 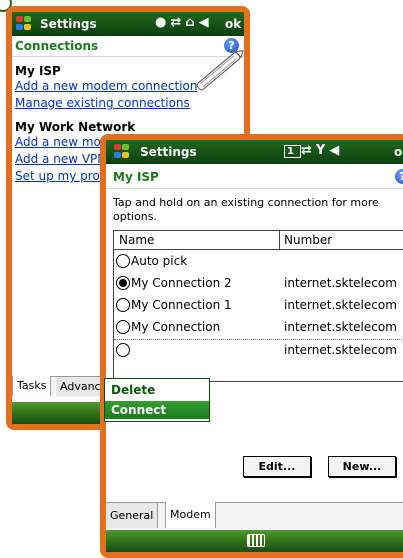 What do you see at coordinates (106, 86) in the screenshot?
I see `back-link-add-modem: Add a new modem connection` at bounding box center [106, 86].